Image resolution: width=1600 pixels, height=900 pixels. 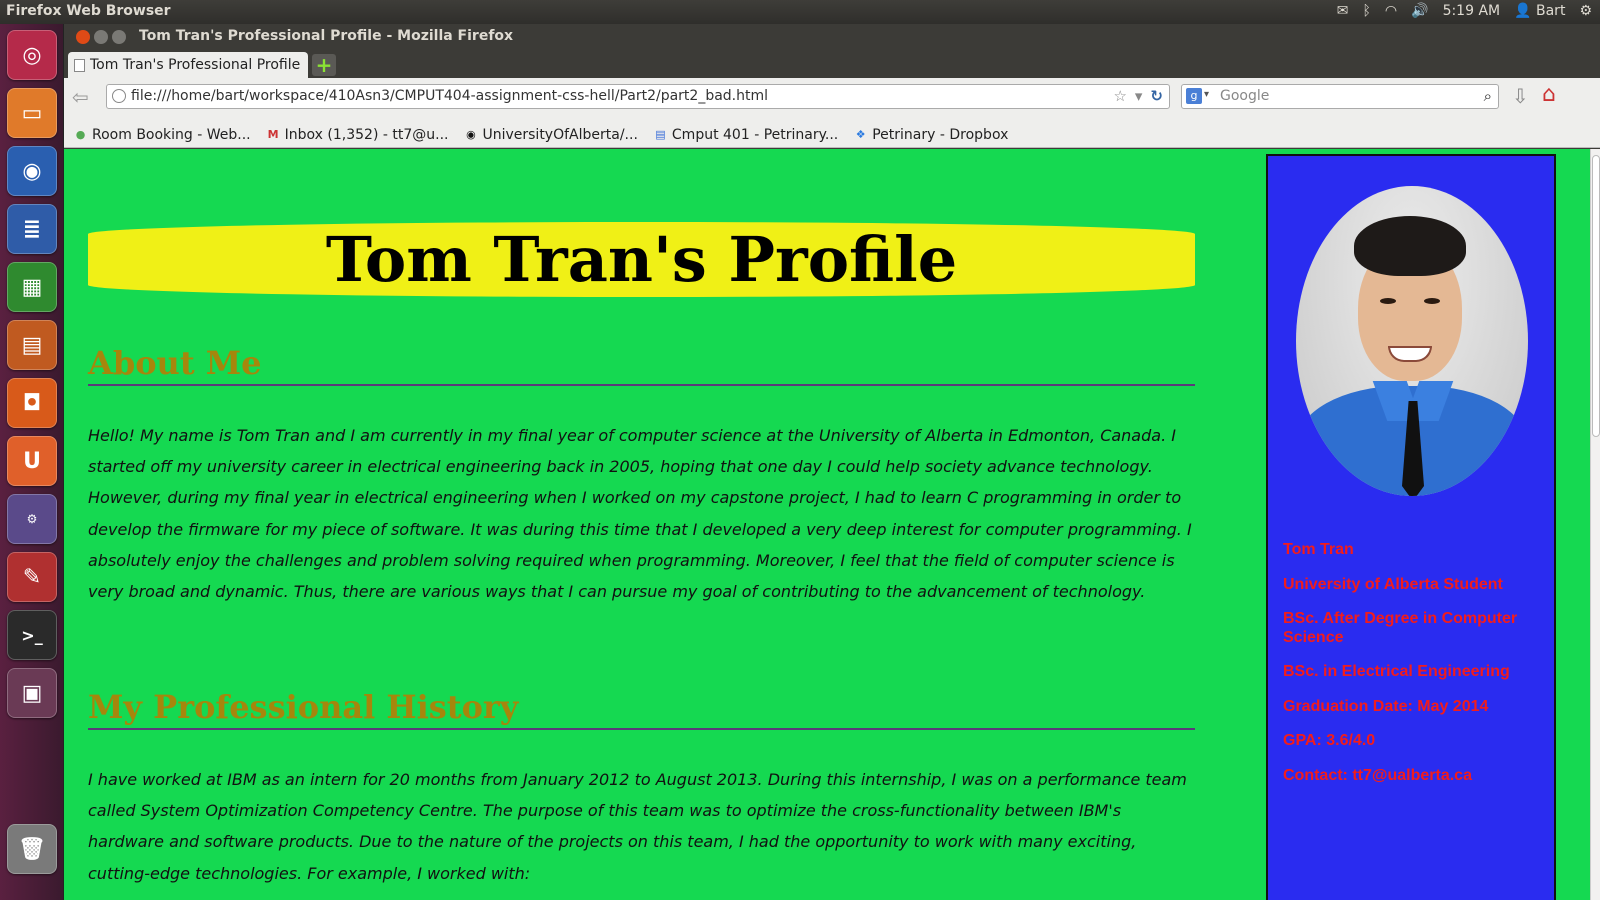 What do you see at coordinates (1472, 11) in the screenshot?
I see `clock: 5:19 AM` at bounding box center [1472, 11].